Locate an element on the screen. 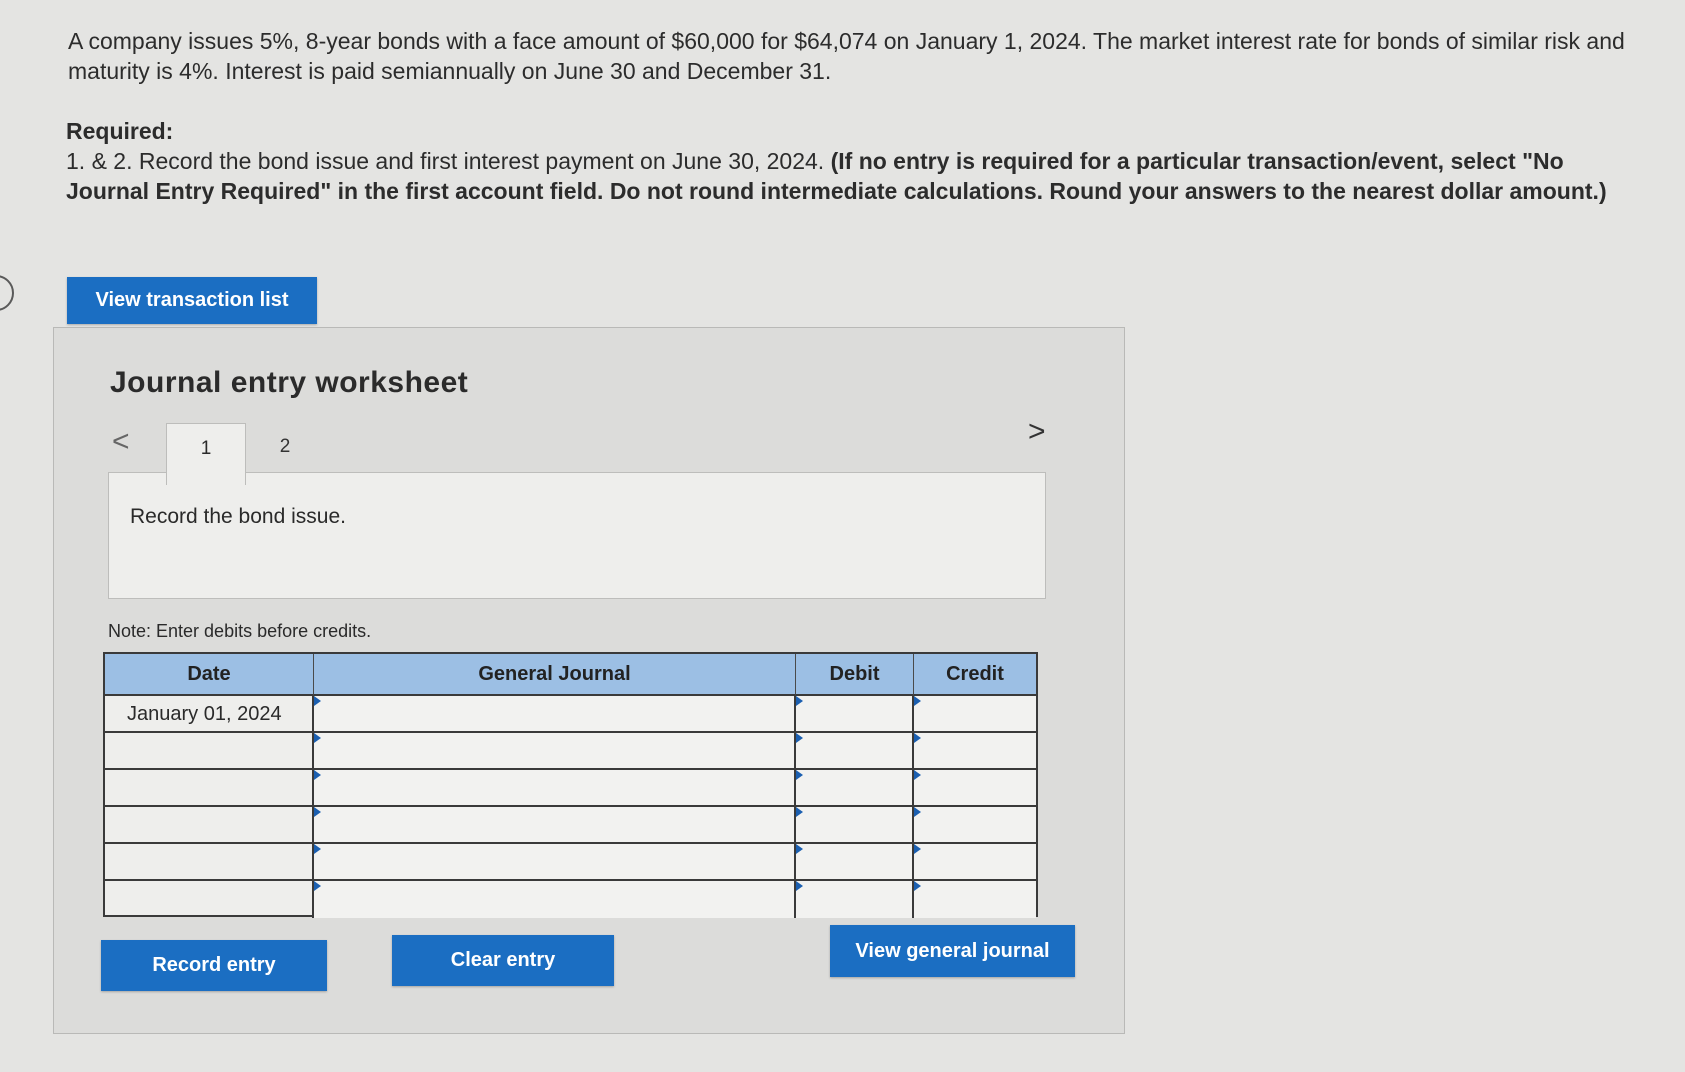  journal-row: January 01, 2024 is located at coordinates (570, 714).